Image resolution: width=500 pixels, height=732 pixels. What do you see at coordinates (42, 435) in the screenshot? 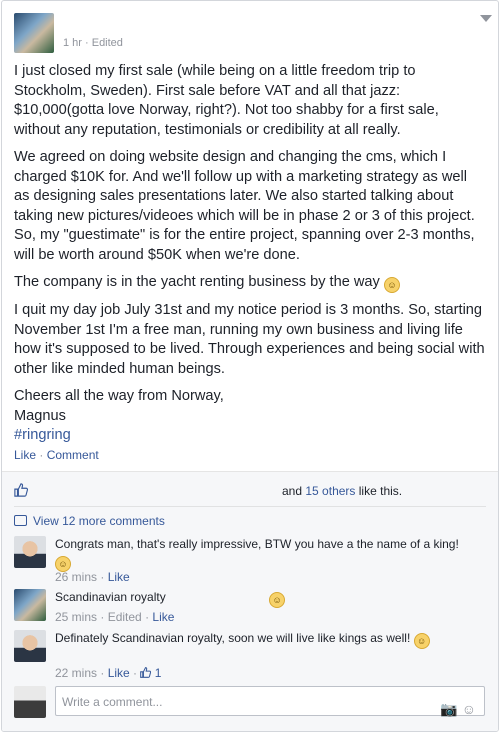
I see `hashtag-link: #ringring` at bounding box center [42, 435].